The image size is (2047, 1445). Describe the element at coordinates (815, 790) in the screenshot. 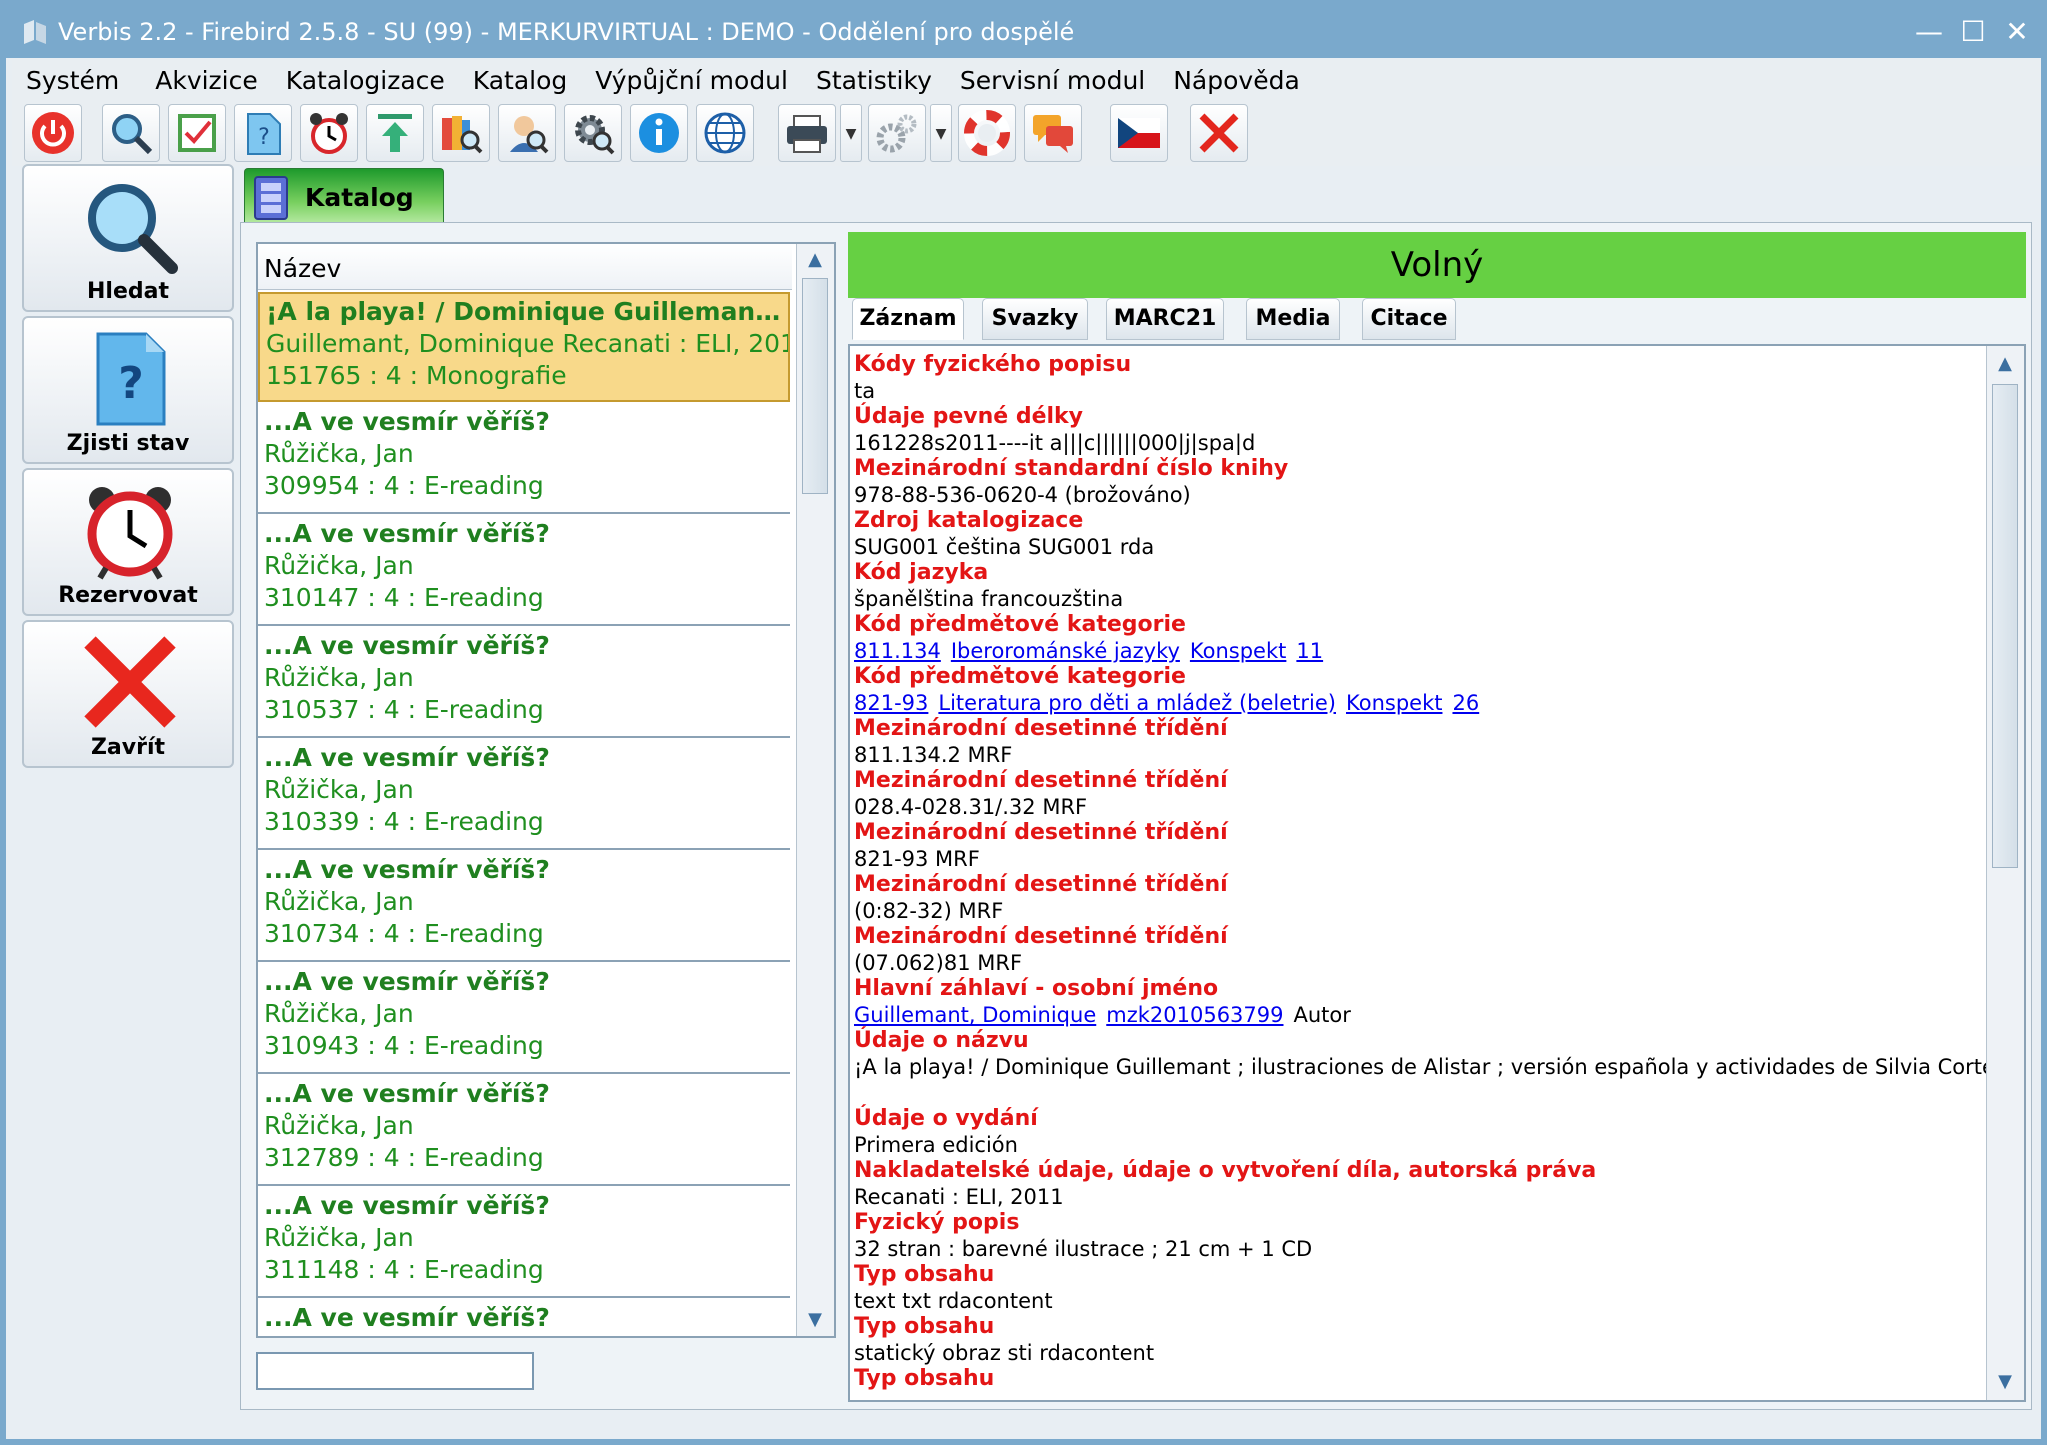

I see `list-scrollbar: ▲ ▼` at that location.